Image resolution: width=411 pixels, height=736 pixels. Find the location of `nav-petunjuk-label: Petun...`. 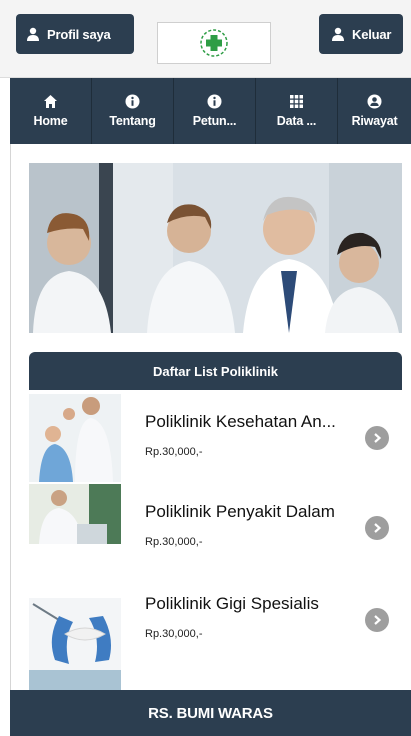

nav-petunjuk-label: Petun... is located at coordinates (214, 121).